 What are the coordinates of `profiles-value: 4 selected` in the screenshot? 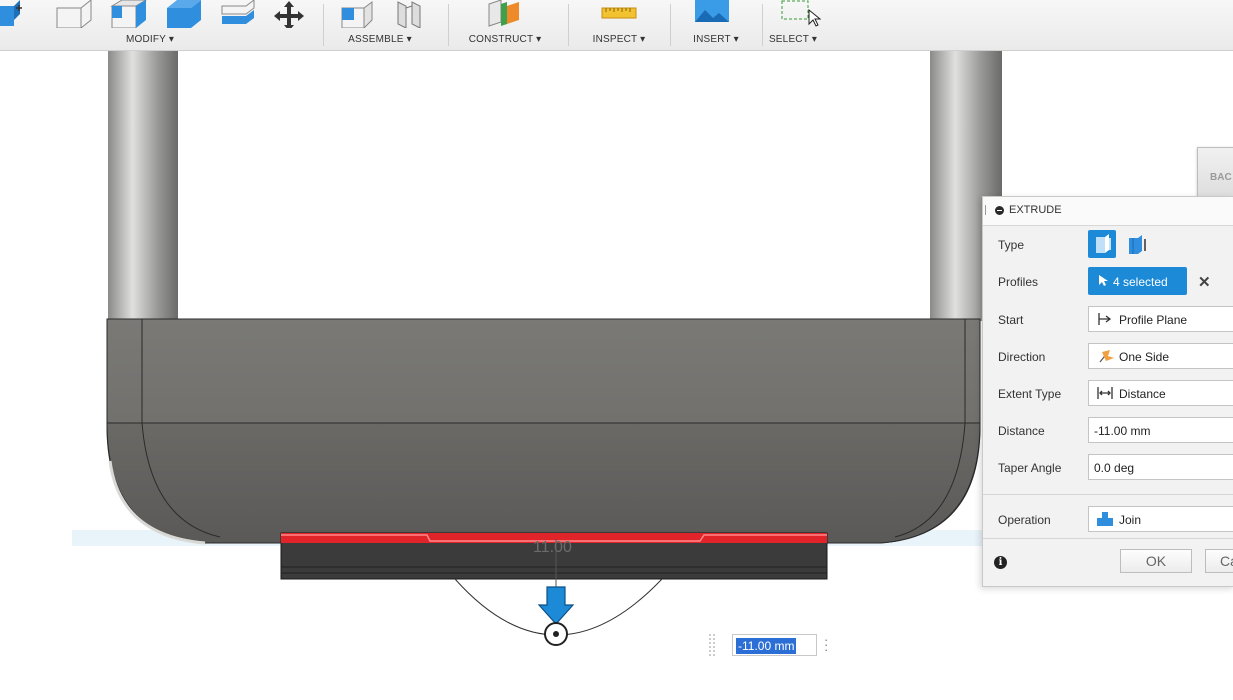 It's located at (1140, 282).